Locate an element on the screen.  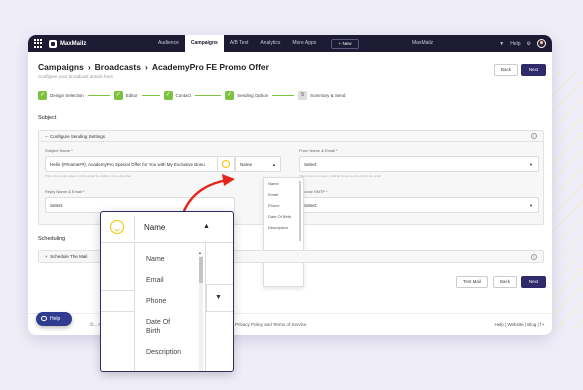
page-title: AcademyPro FE Promo Offer is located at coordinates (210, 67).